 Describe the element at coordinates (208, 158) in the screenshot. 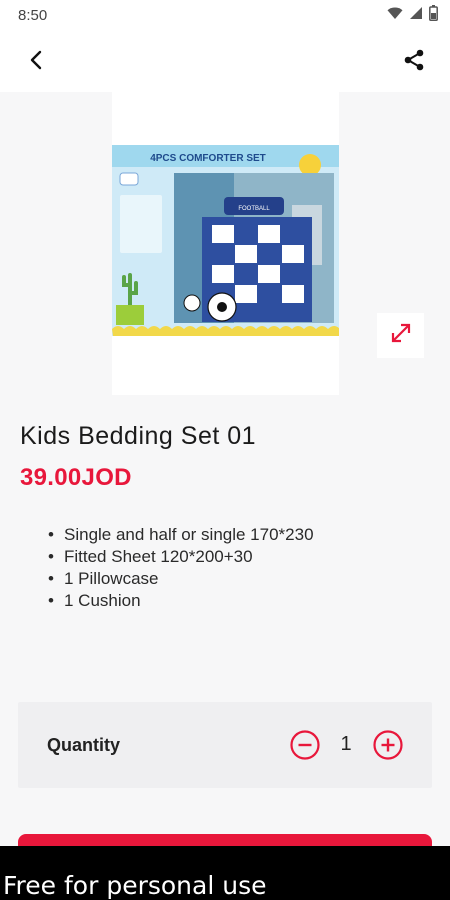

I see `image-banner-text: 4PCS COMFORTER SET` at that location.